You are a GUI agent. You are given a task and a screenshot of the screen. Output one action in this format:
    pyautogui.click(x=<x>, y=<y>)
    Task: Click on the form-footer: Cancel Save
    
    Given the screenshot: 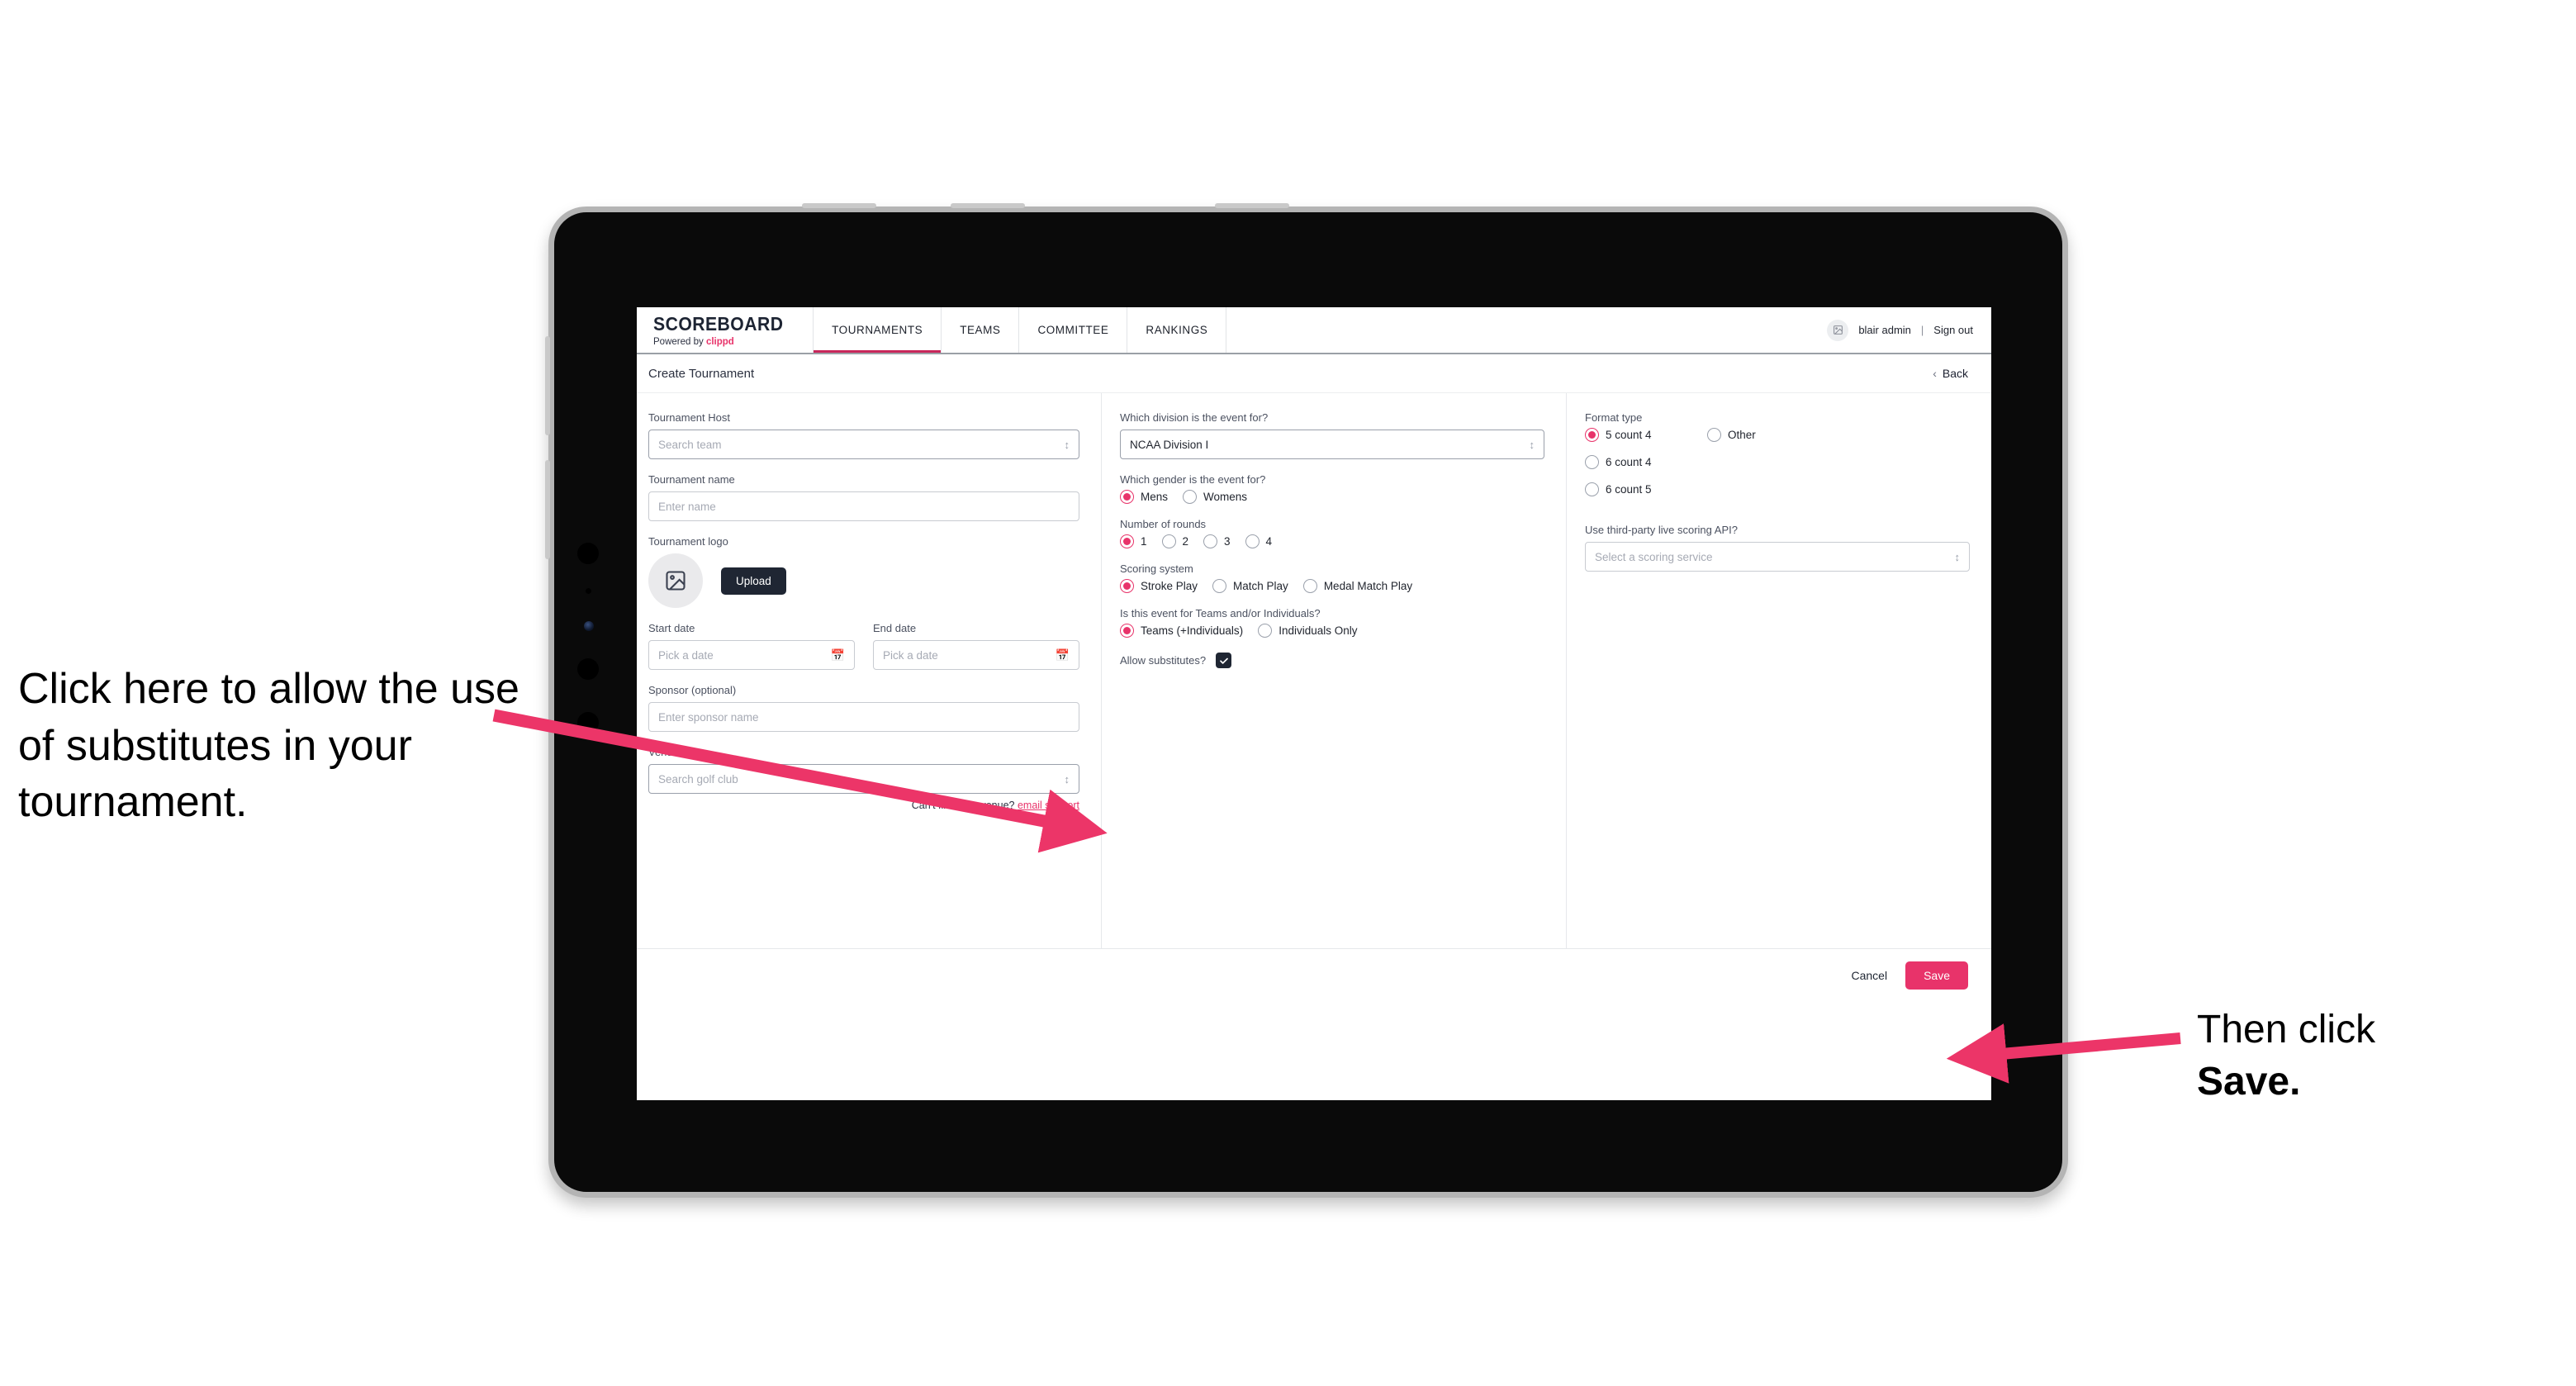 What is the action you would take?
    pyautogui.click(x=1314, y=974)
    